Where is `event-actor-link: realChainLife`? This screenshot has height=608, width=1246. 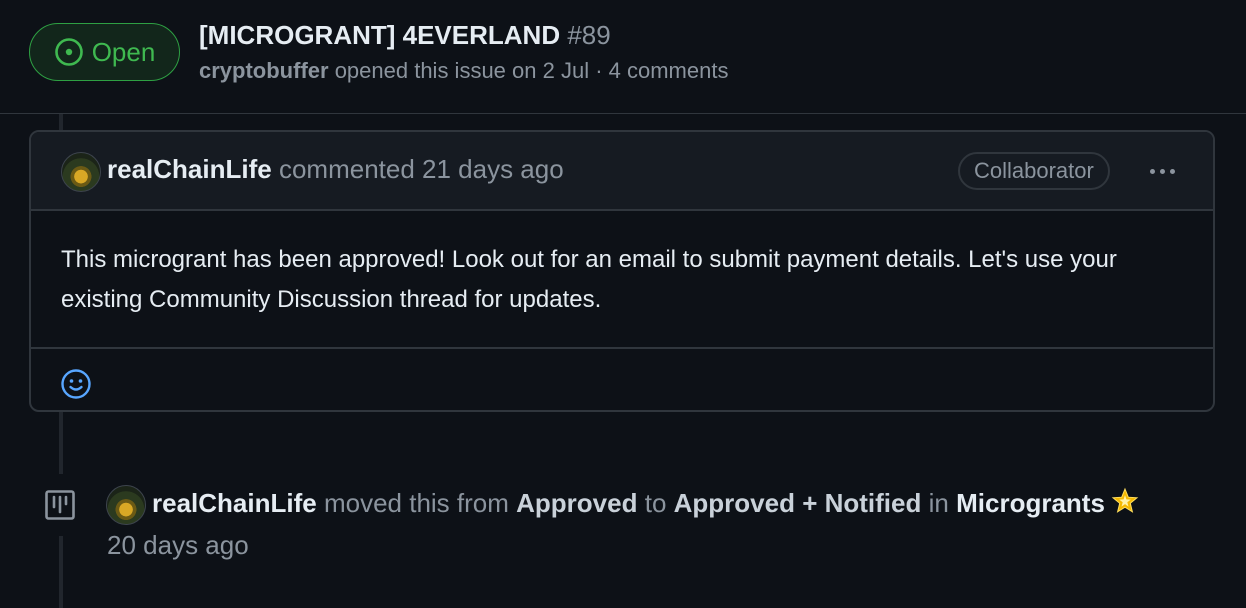 event-actor-link: realChainLife is located at coordinates (234, 503).